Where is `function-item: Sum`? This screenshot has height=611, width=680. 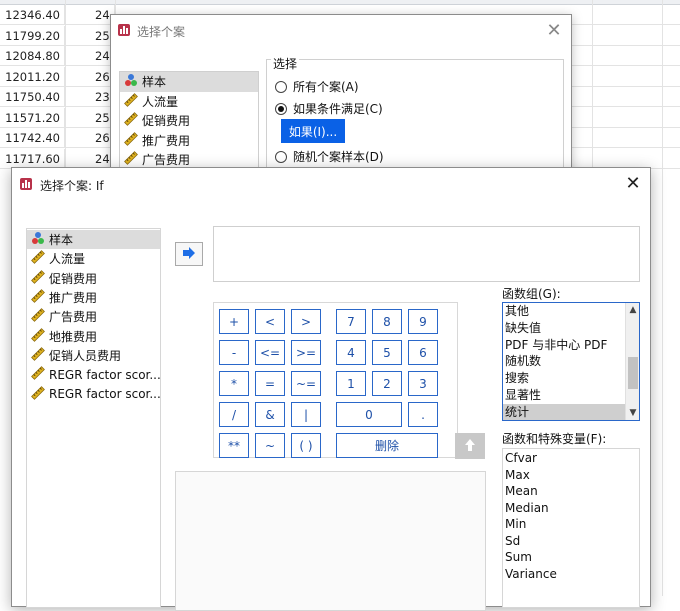
function-item: Sum is located at coordinates (571, 557).